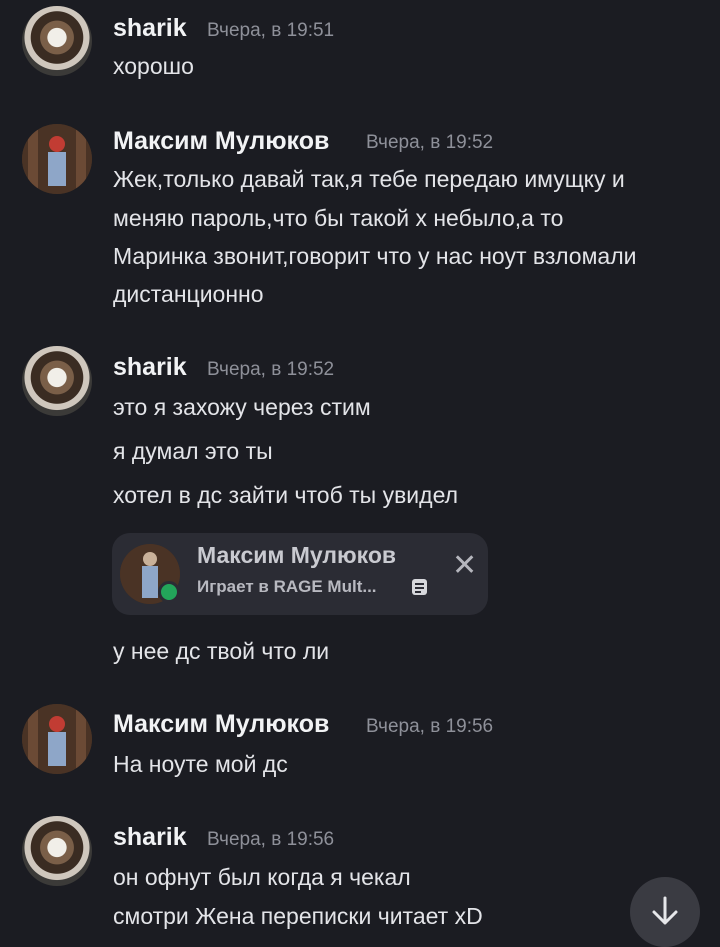  Describe the element at coordinates (262, 877) in the screenshot. I see `message-text: он офнут был когда я чекал` at that location.